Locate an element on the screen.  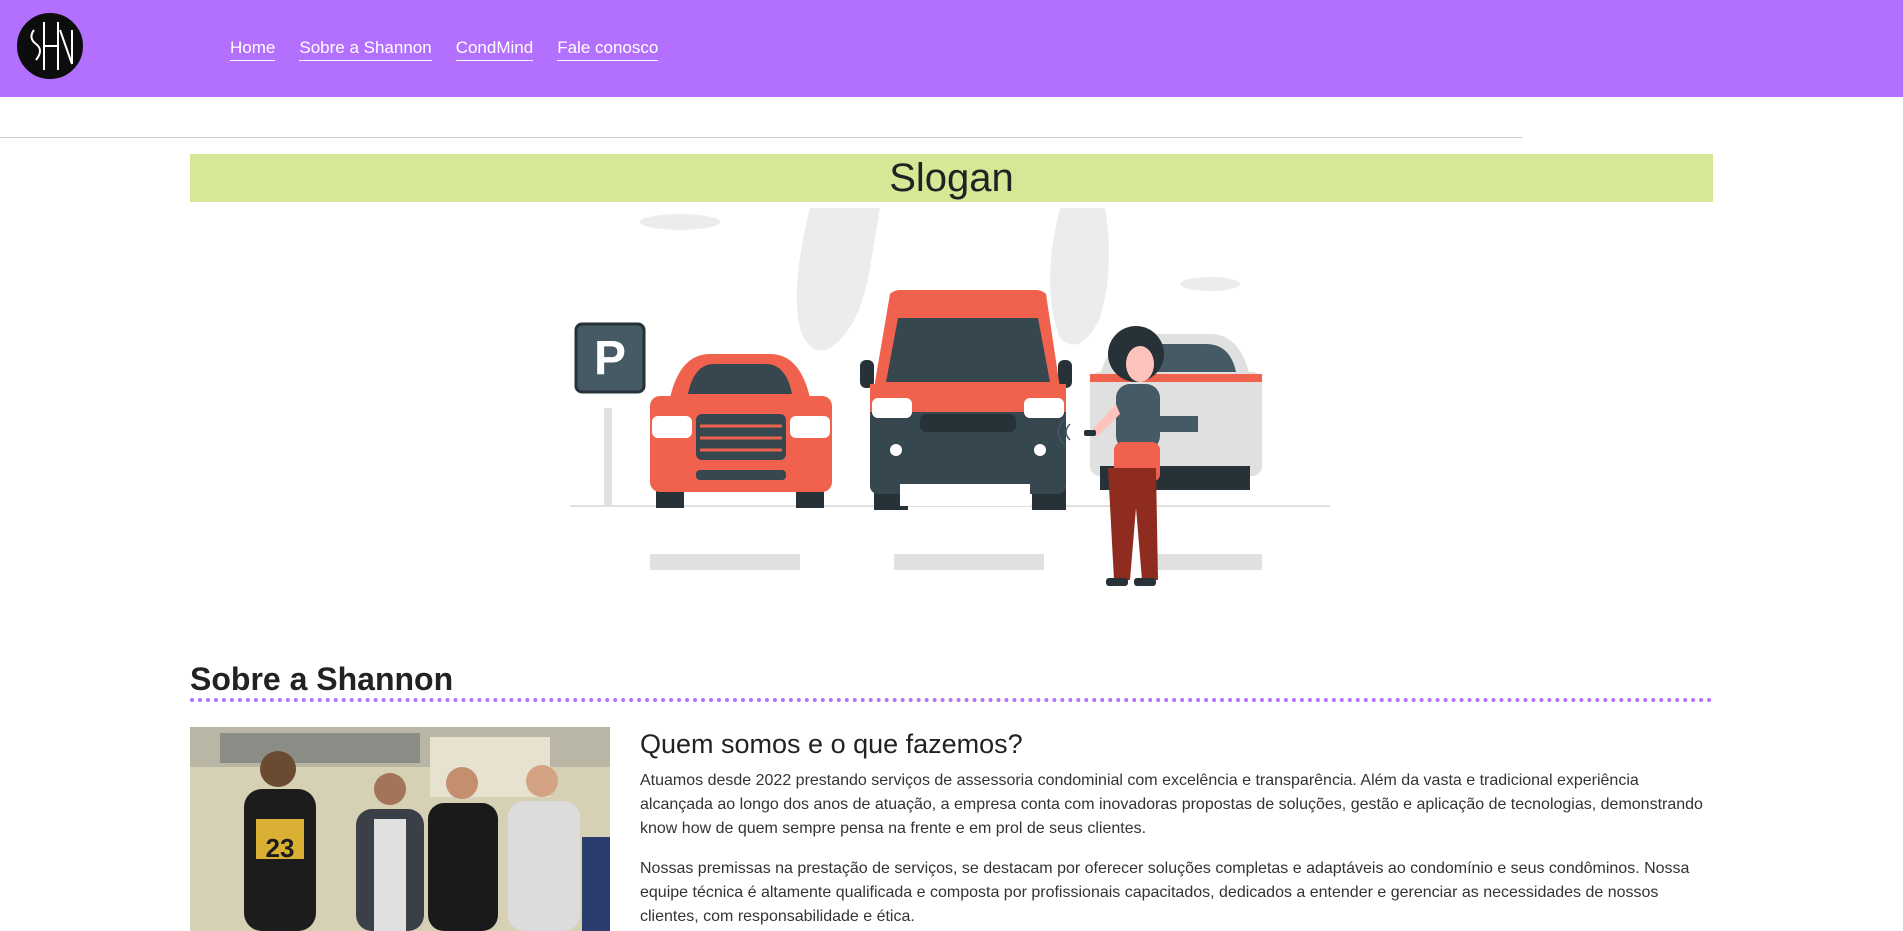
shannon-logo is located at coordinates (50, 46).